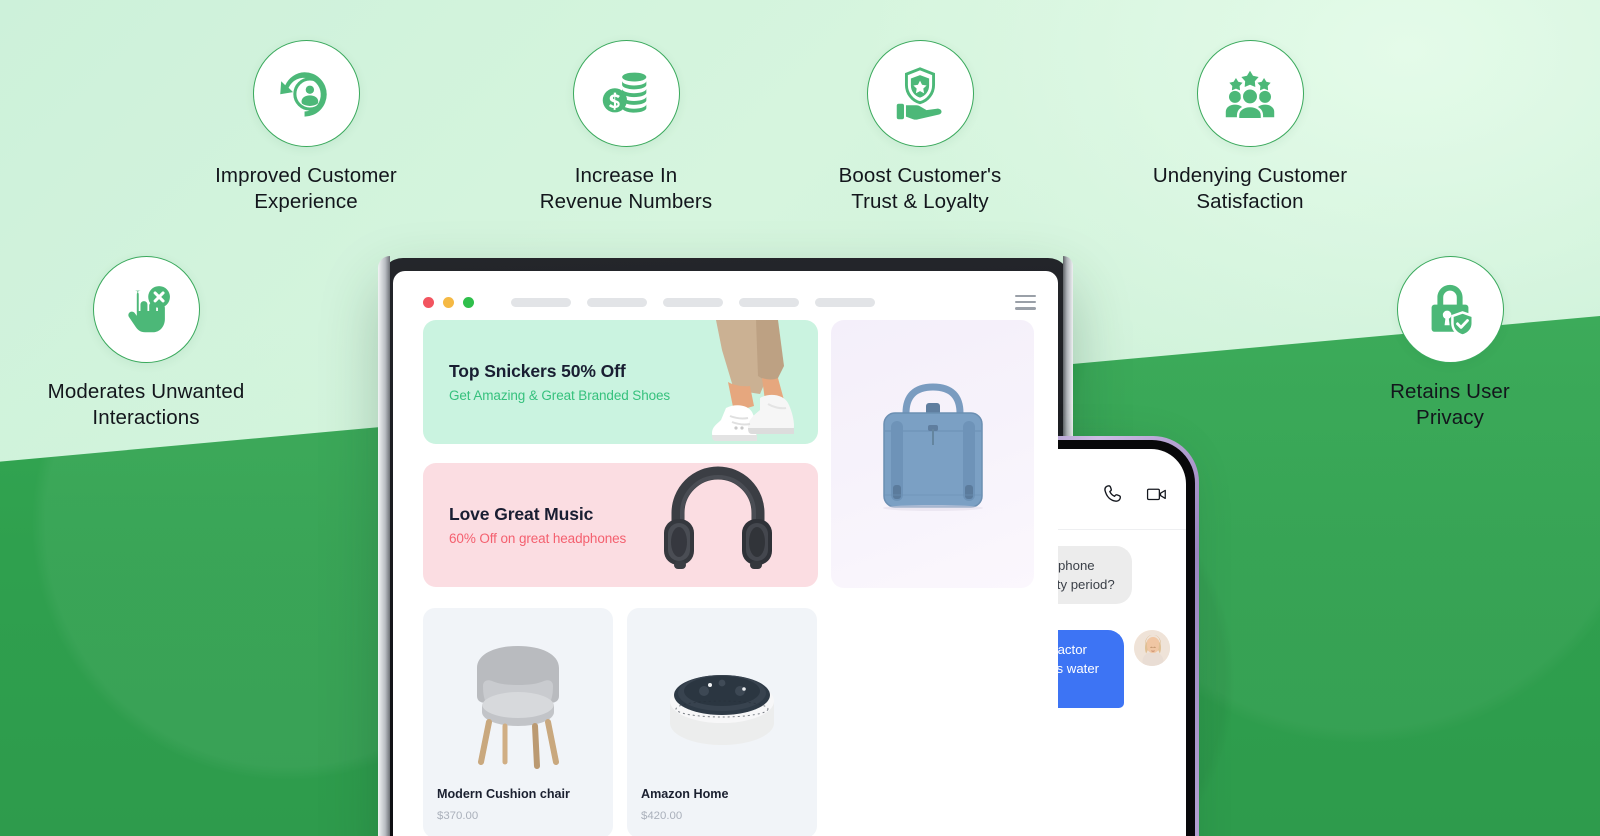 The image size is (1600, 836). What do you see at coordinates (521, 513) in the screenshot?
I see `promo-title: Love Great Music` at bounding box center [521, 513].